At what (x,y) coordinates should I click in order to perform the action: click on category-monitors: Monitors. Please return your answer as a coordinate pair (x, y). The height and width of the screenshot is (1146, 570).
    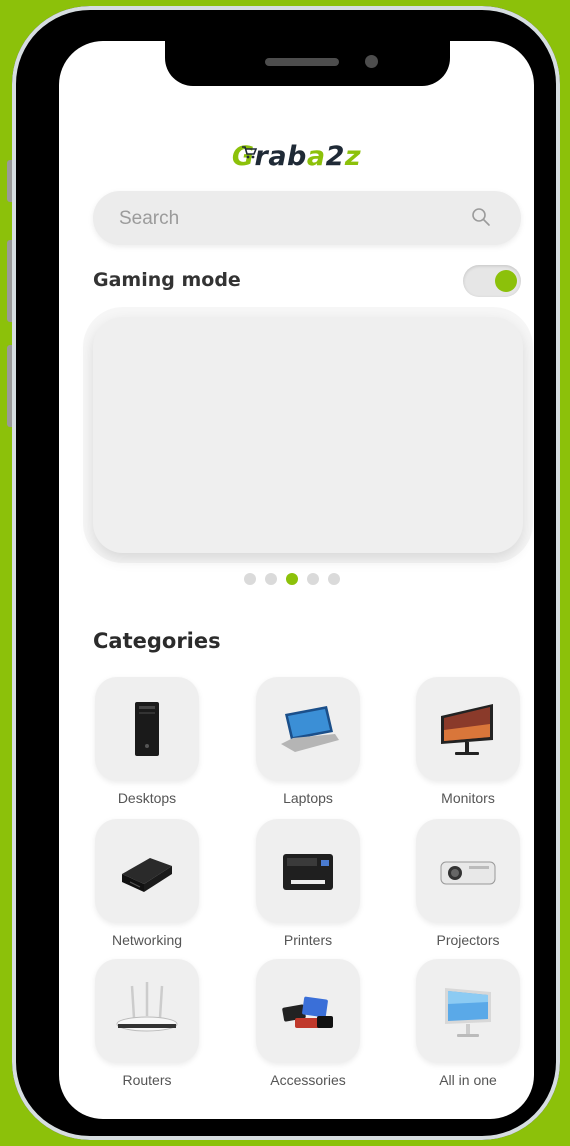
    Looking at the image, I should click on (468, 741).